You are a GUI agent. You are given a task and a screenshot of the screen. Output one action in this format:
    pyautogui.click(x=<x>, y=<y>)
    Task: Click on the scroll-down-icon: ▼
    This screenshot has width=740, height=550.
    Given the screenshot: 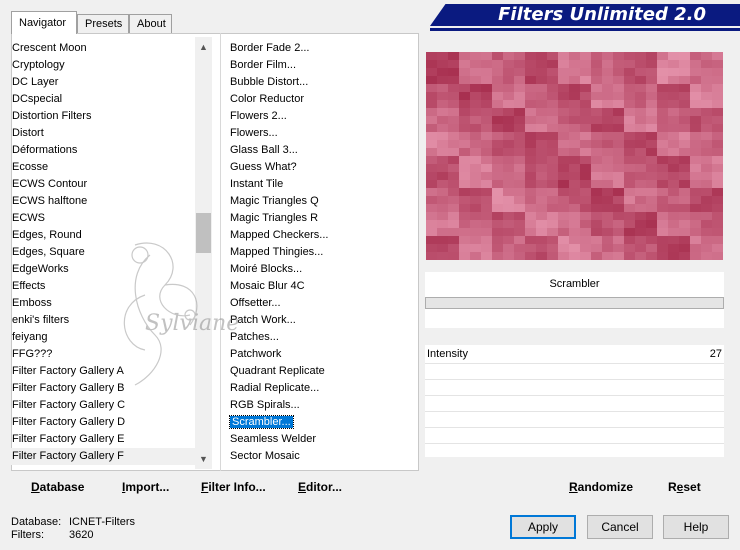 What is the action you would take?
    pyautogui.click(x=203, y=459)
    